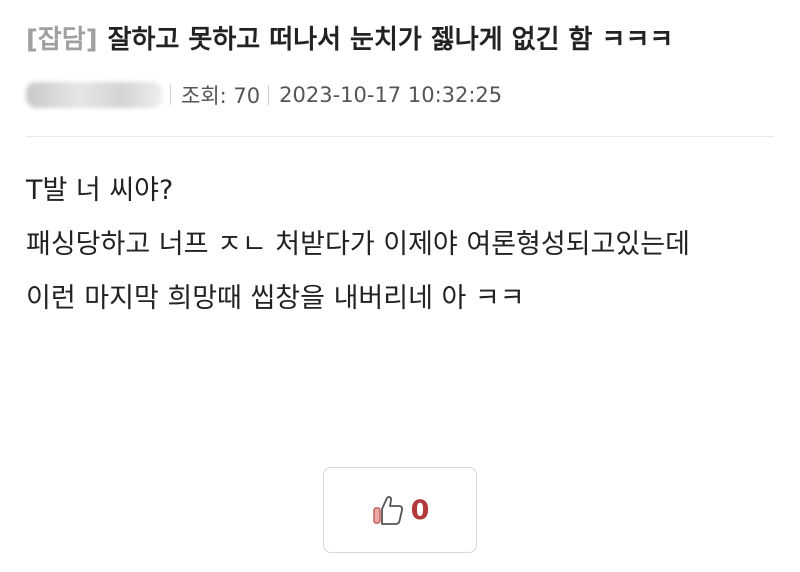 This screenshot has height=572, width=800. Describe the element at coordinates (275, 298) in the screenshot. I see `content-line: 이런 마지막 희망때 씹창을 내버리네 아 ㅋㅋ` at that location.